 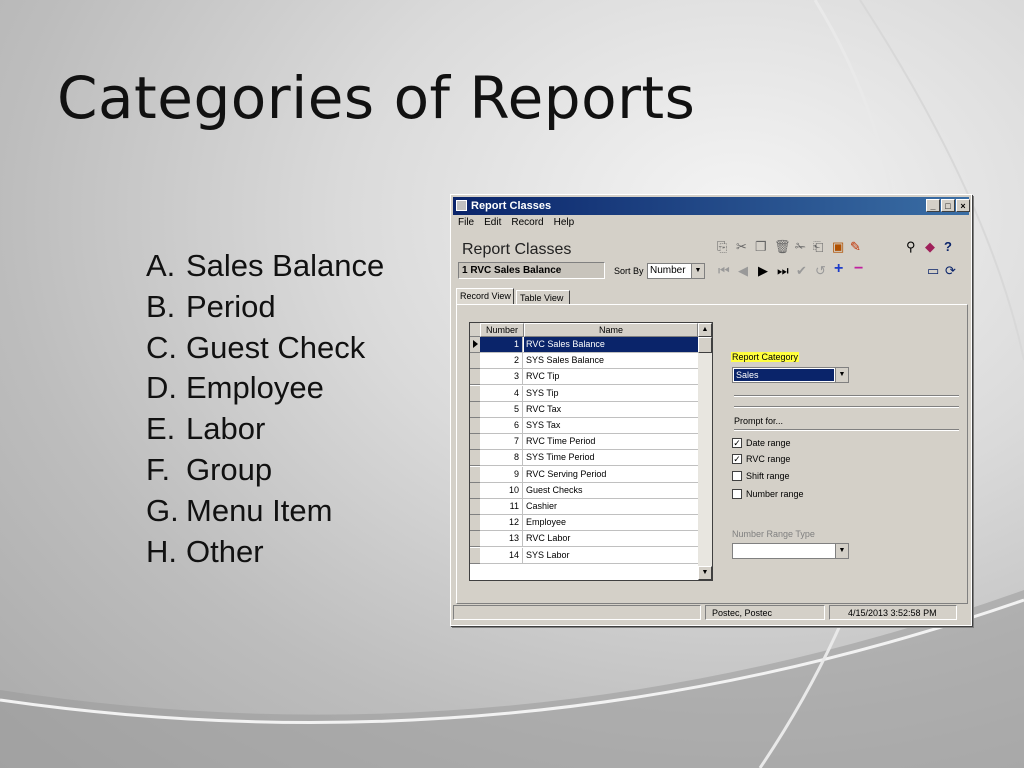 I want to click on close-button: ×, so click(x=963, y=205).